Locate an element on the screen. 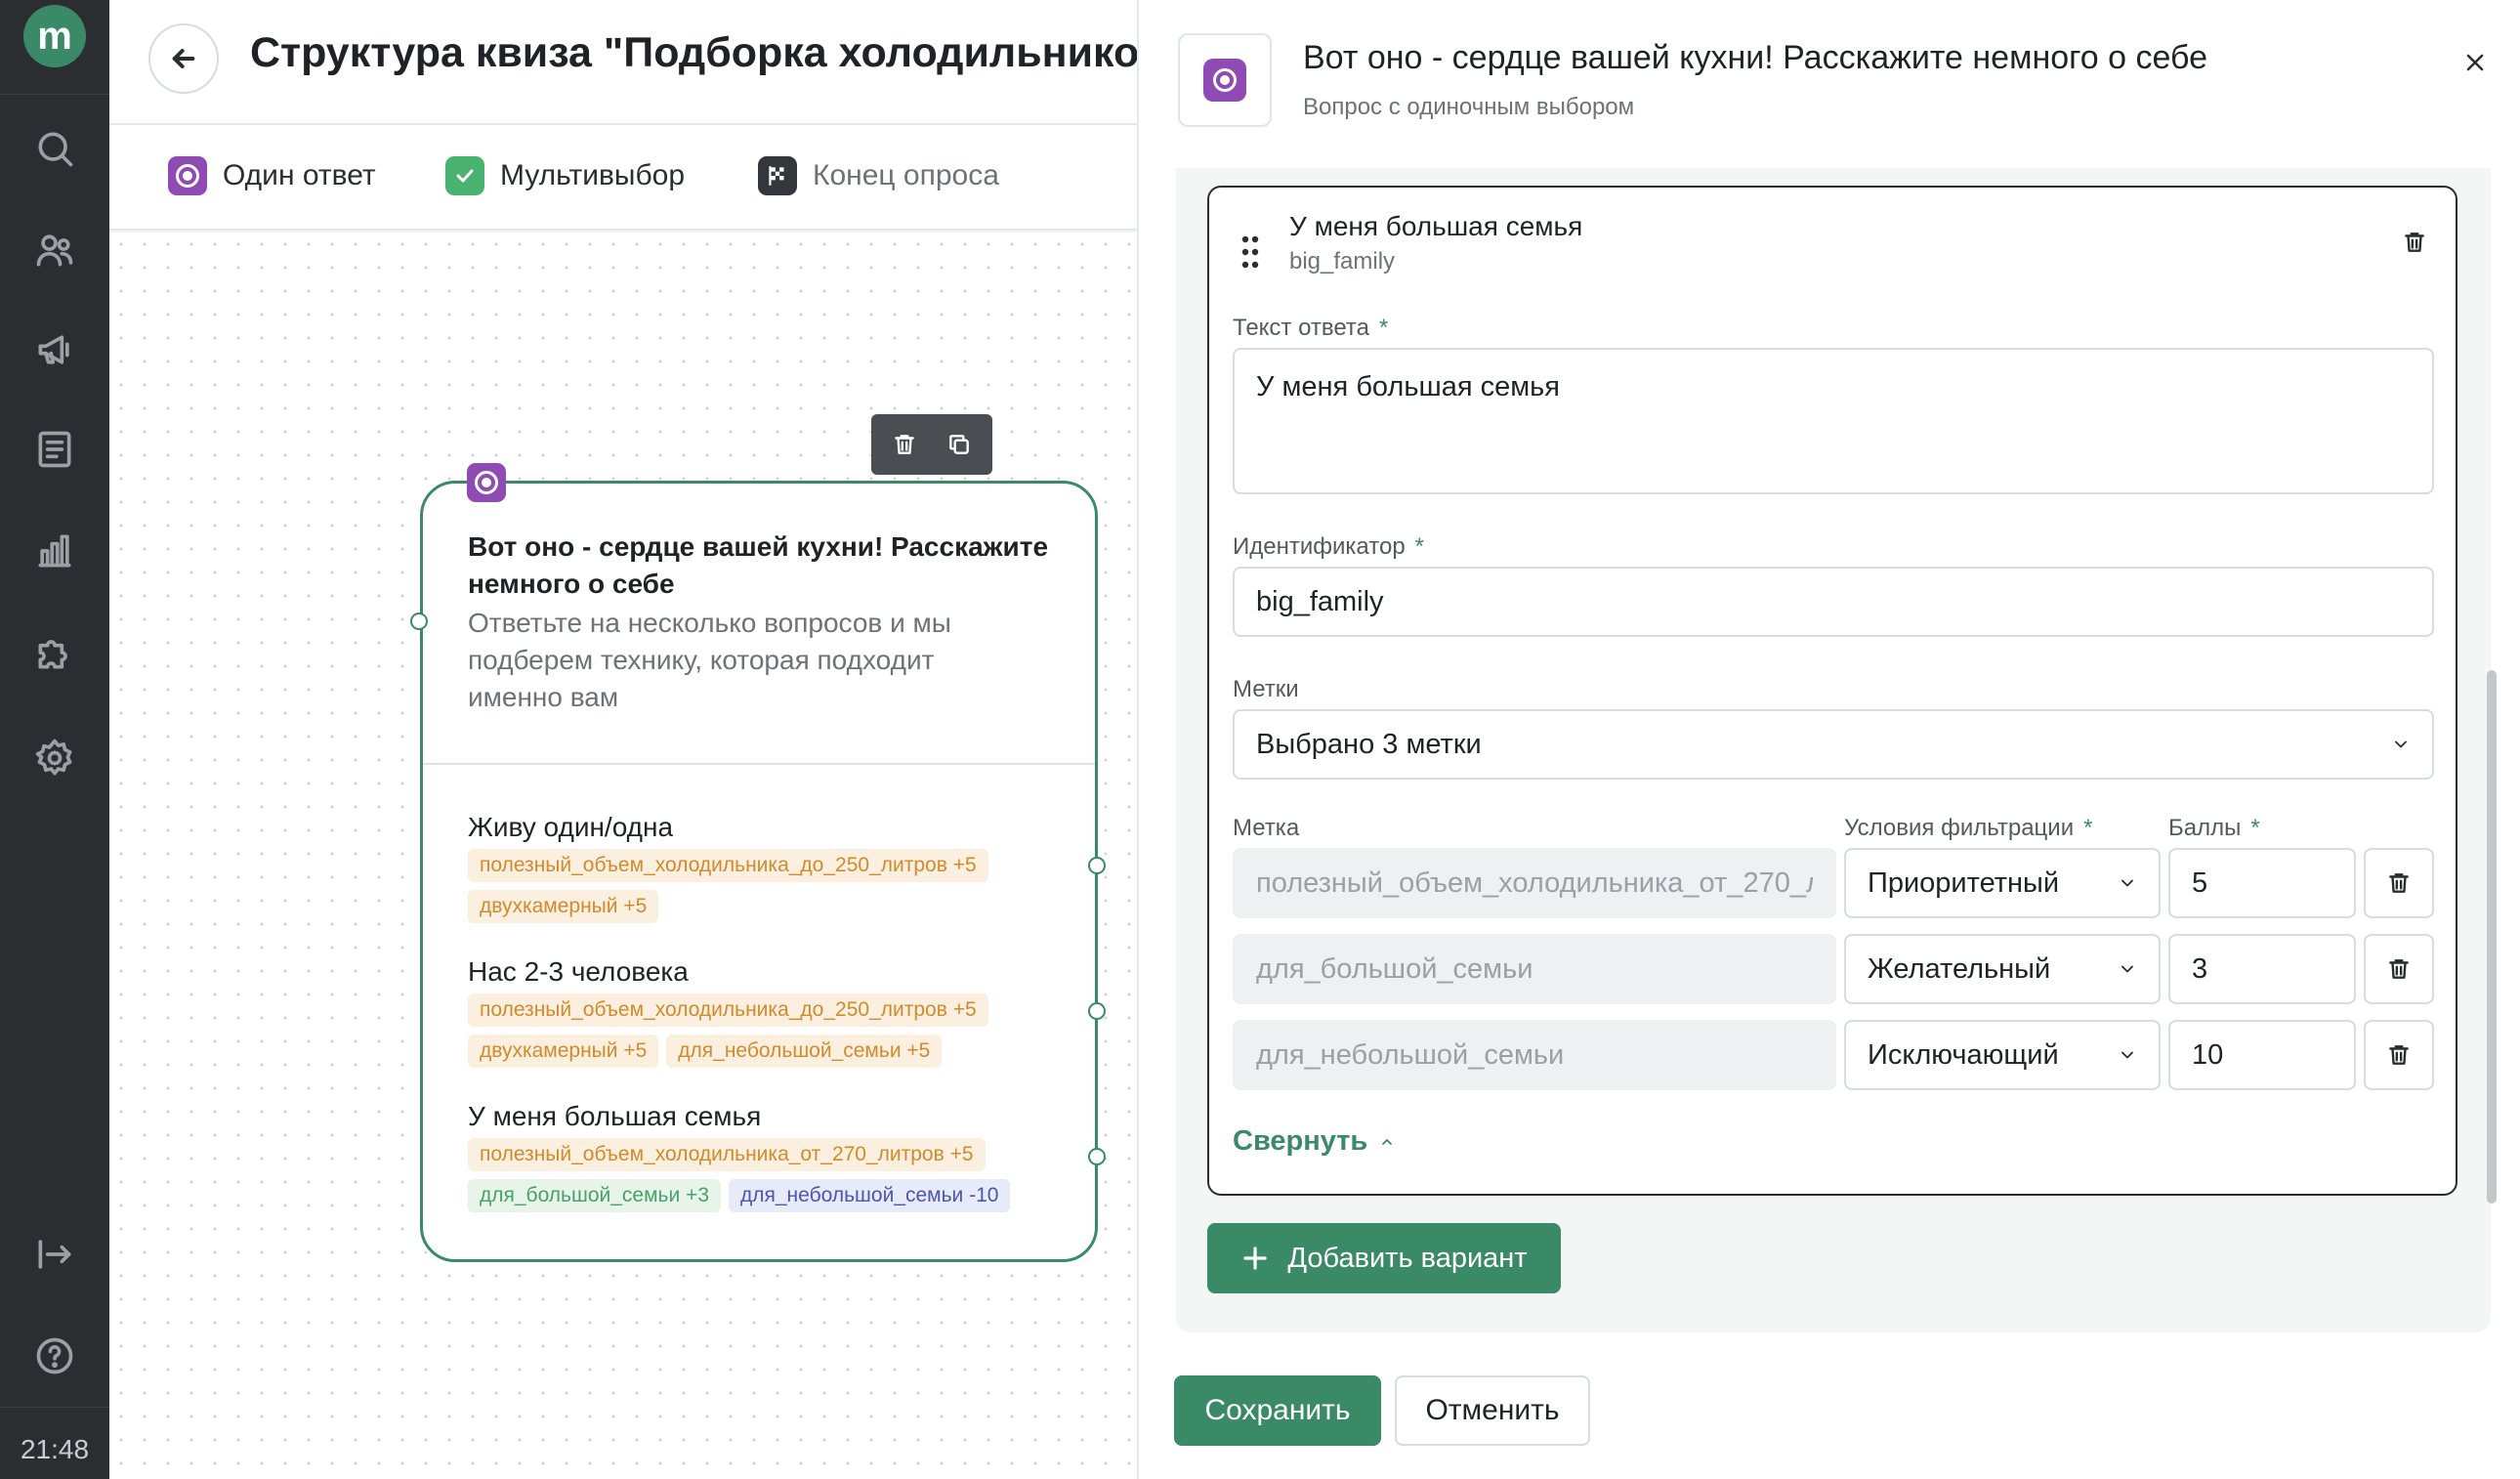  gear-icon is located at coordinates (54, 759).